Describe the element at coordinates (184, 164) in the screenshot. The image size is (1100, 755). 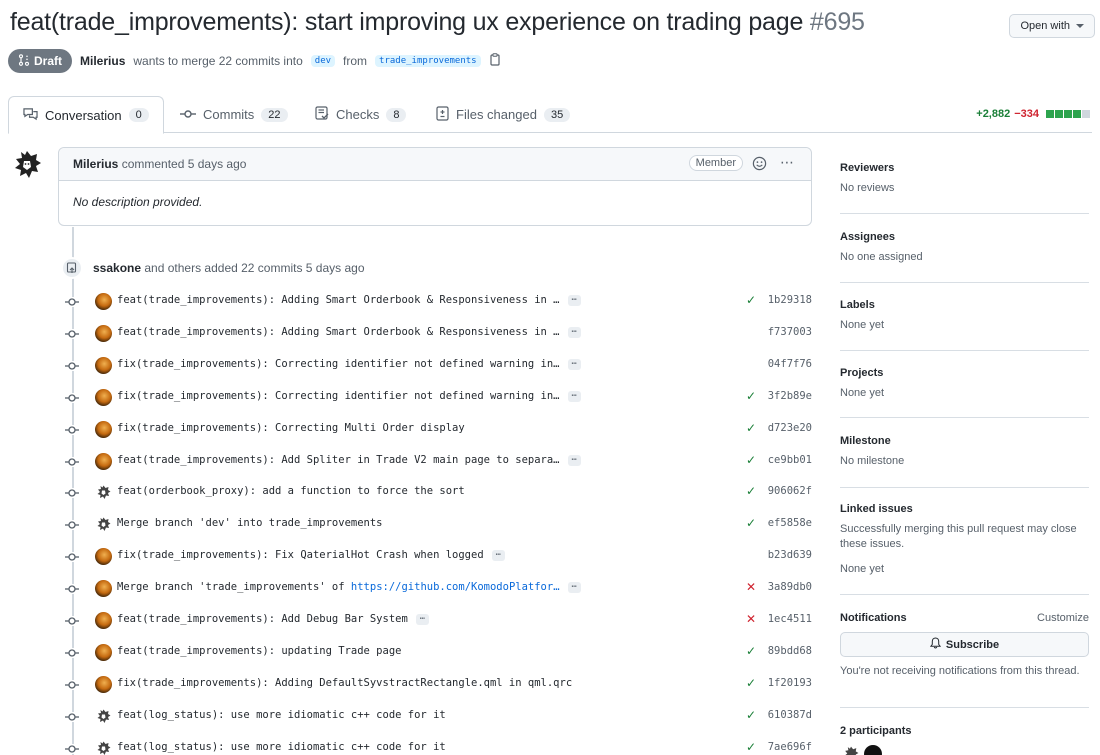
I see `comment-timestamp: commented 5 days ago` at that location.